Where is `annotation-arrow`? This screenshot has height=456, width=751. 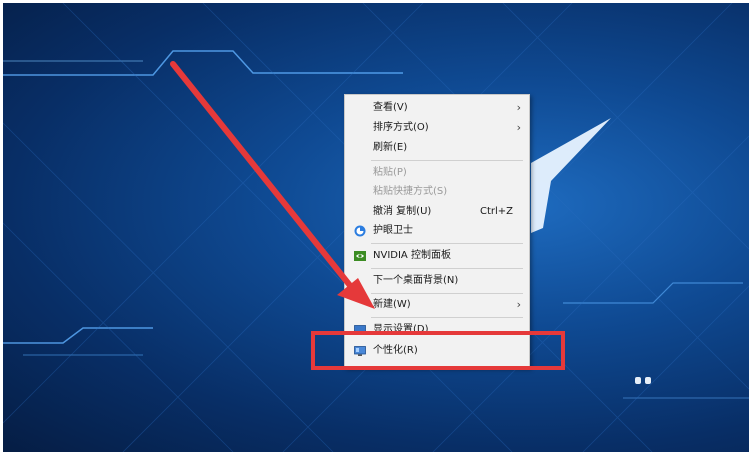 annotation-arrow is located at coordinates (272, 185).